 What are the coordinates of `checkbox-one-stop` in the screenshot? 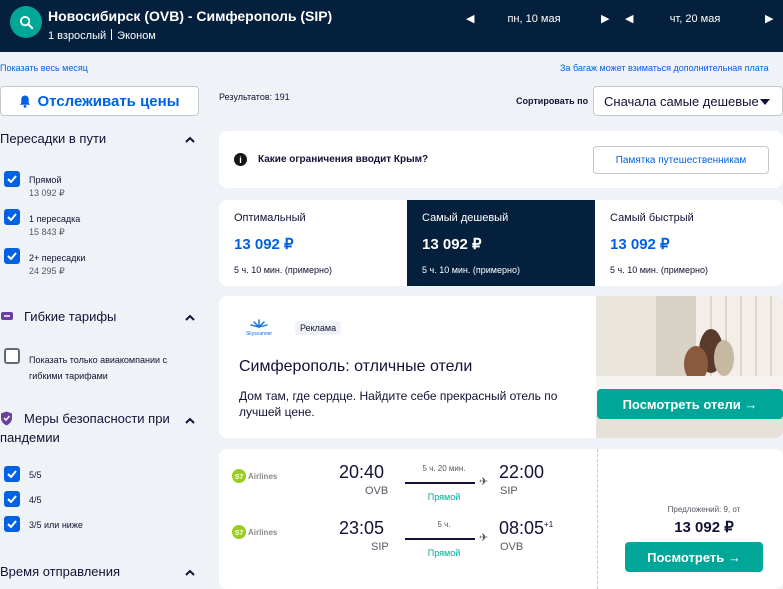 It's located at (12, 217).